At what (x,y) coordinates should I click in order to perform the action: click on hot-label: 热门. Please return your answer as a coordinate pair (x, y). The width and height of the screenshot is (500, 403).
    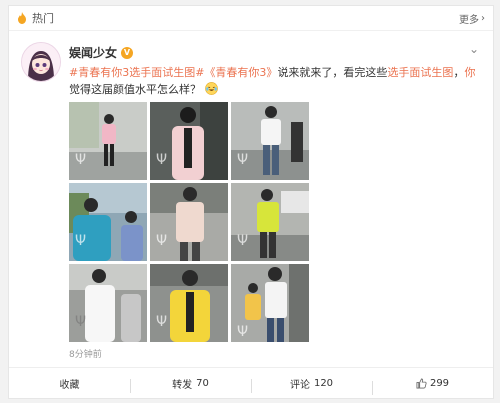
    Looking at the image, I should click on (43, 18).